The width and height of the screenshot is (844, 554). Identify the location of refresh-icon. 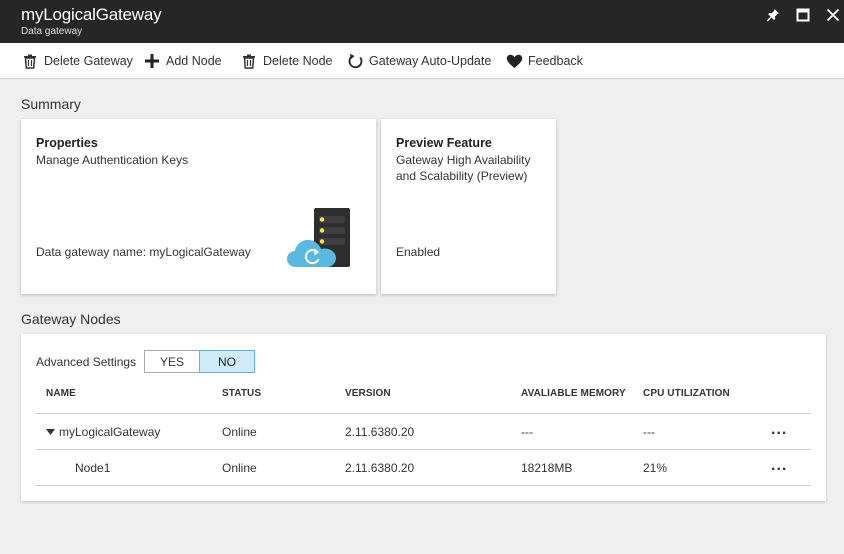
(355, 61).